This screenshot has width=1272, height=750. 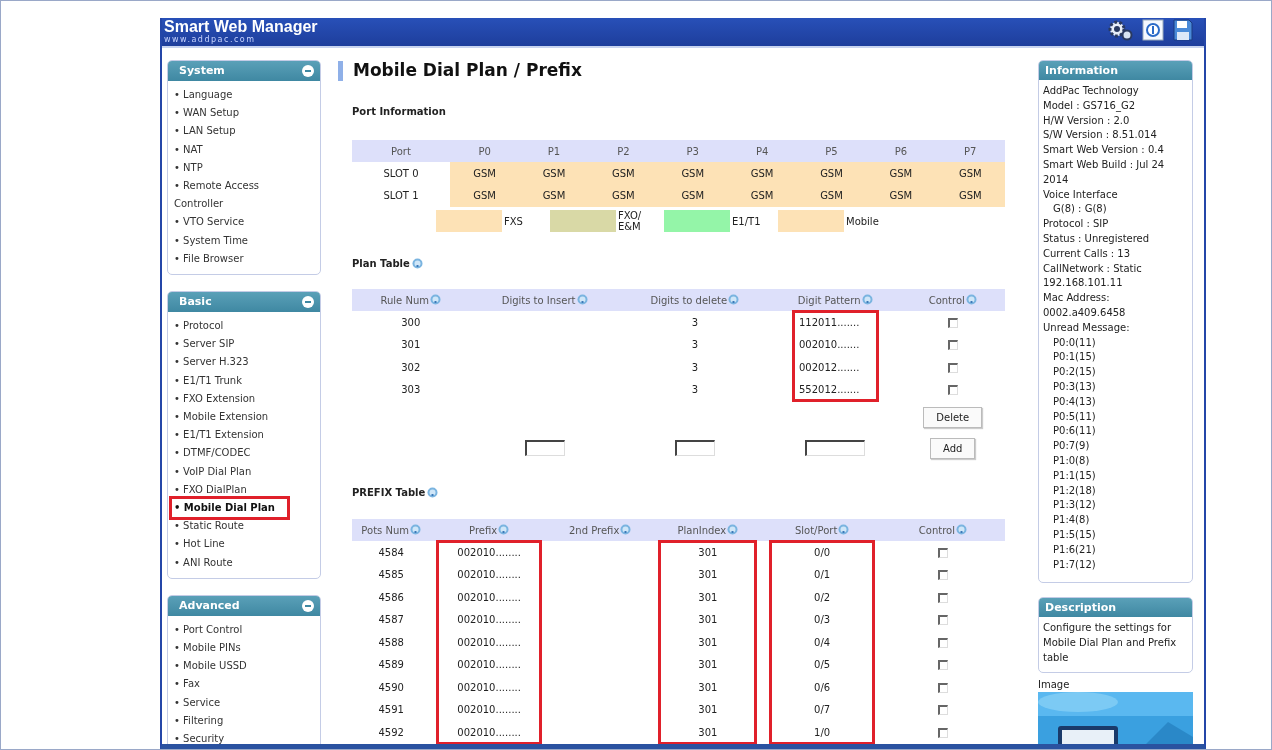 I want to click on menu-item: • Mobile Dial Plan, so click(x=229, y=508).